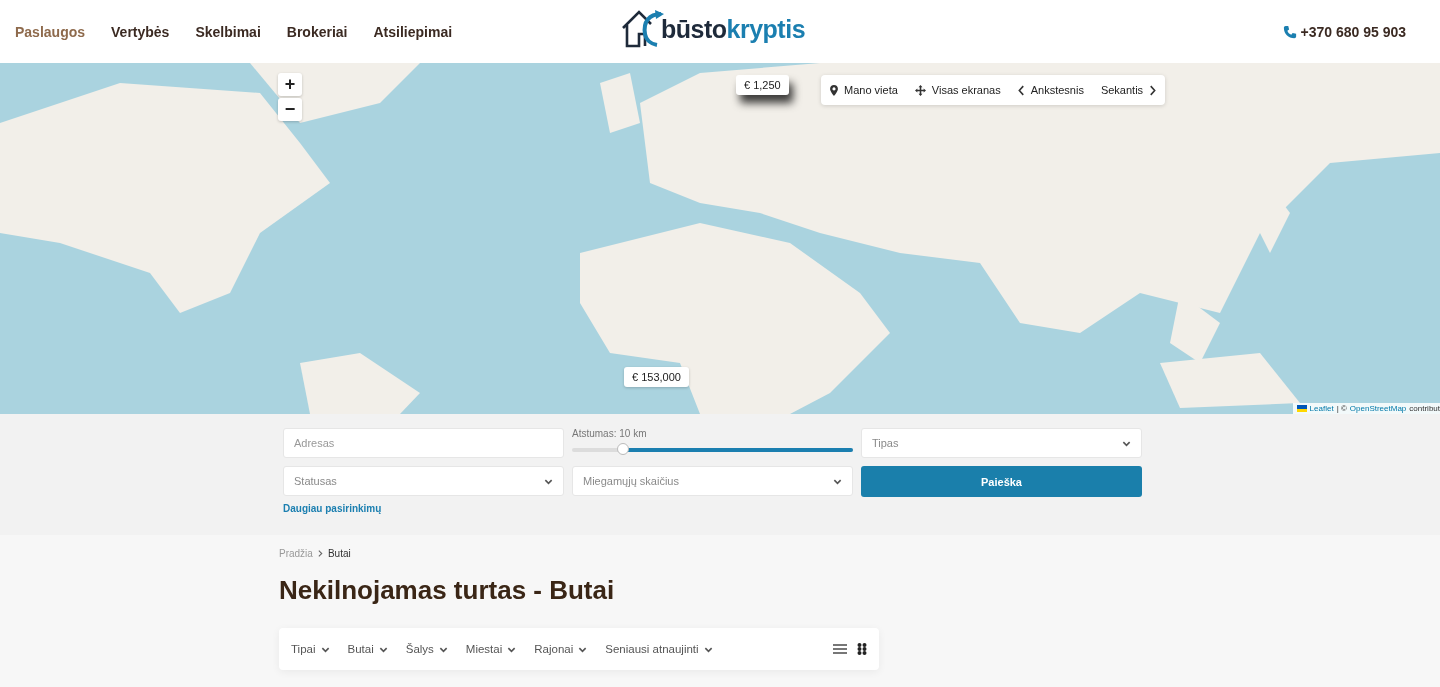 This screenshot has height=687, width=1440. What do you see at coordinates (762, 85) in the screenshot?
I see `price-marker: € 1,250` at bounding box center [762, 85].